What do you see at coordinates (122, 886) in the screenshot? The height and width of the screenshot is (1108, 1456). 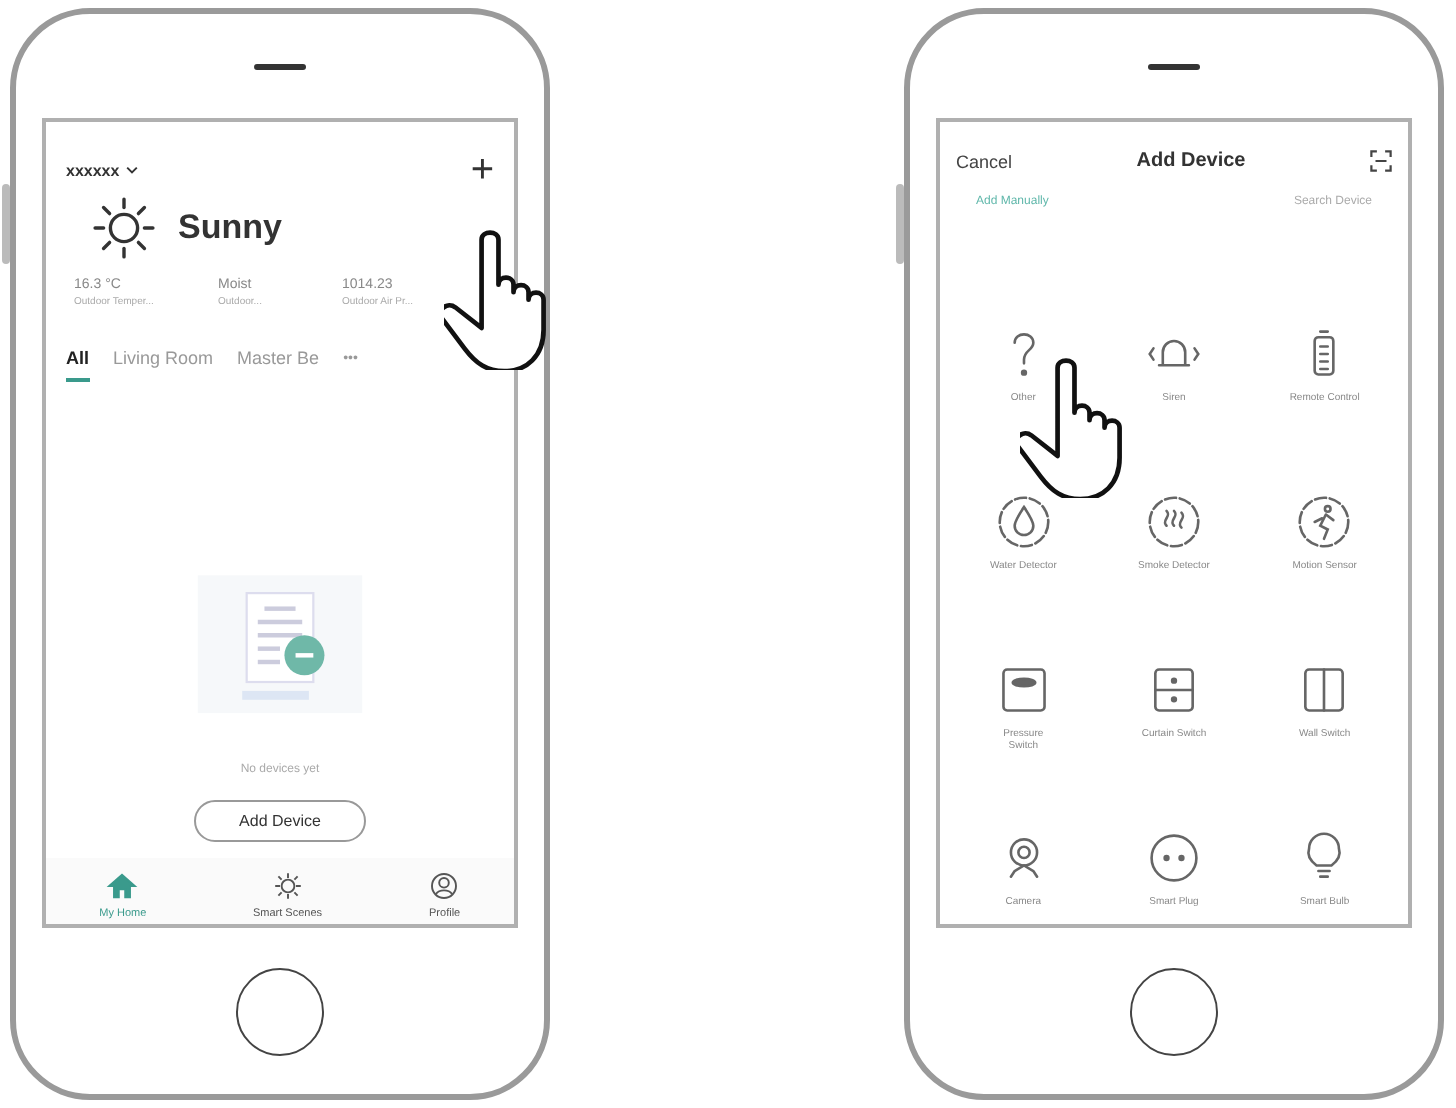 I see `house-icon` at bounding box center [122, 886].